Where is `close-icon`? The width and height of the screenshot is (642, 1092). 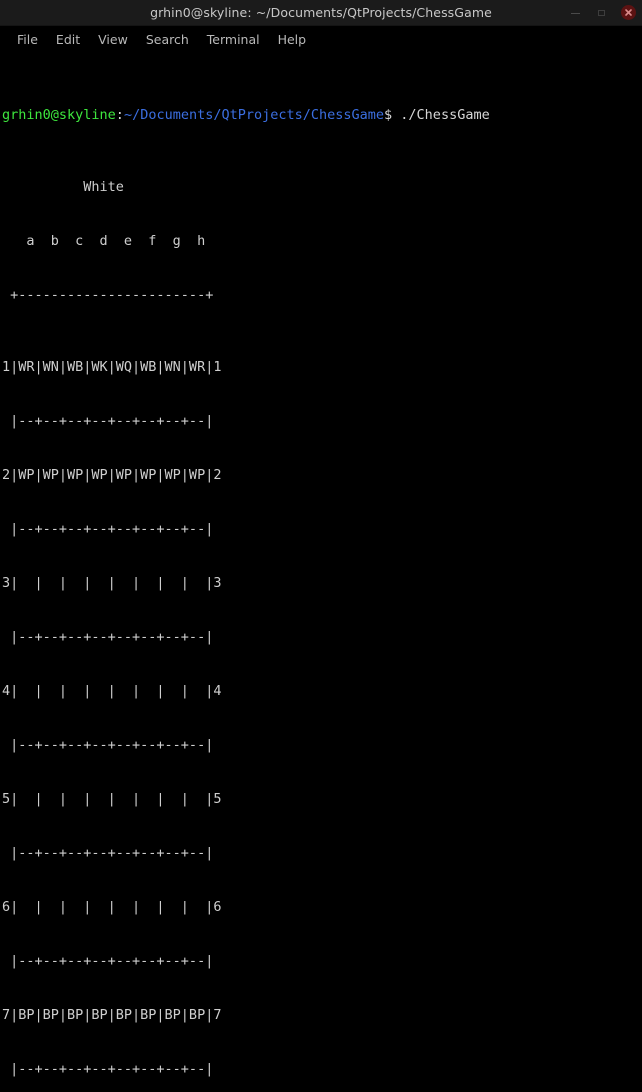 close-icon is located at coordinates (628, 12).